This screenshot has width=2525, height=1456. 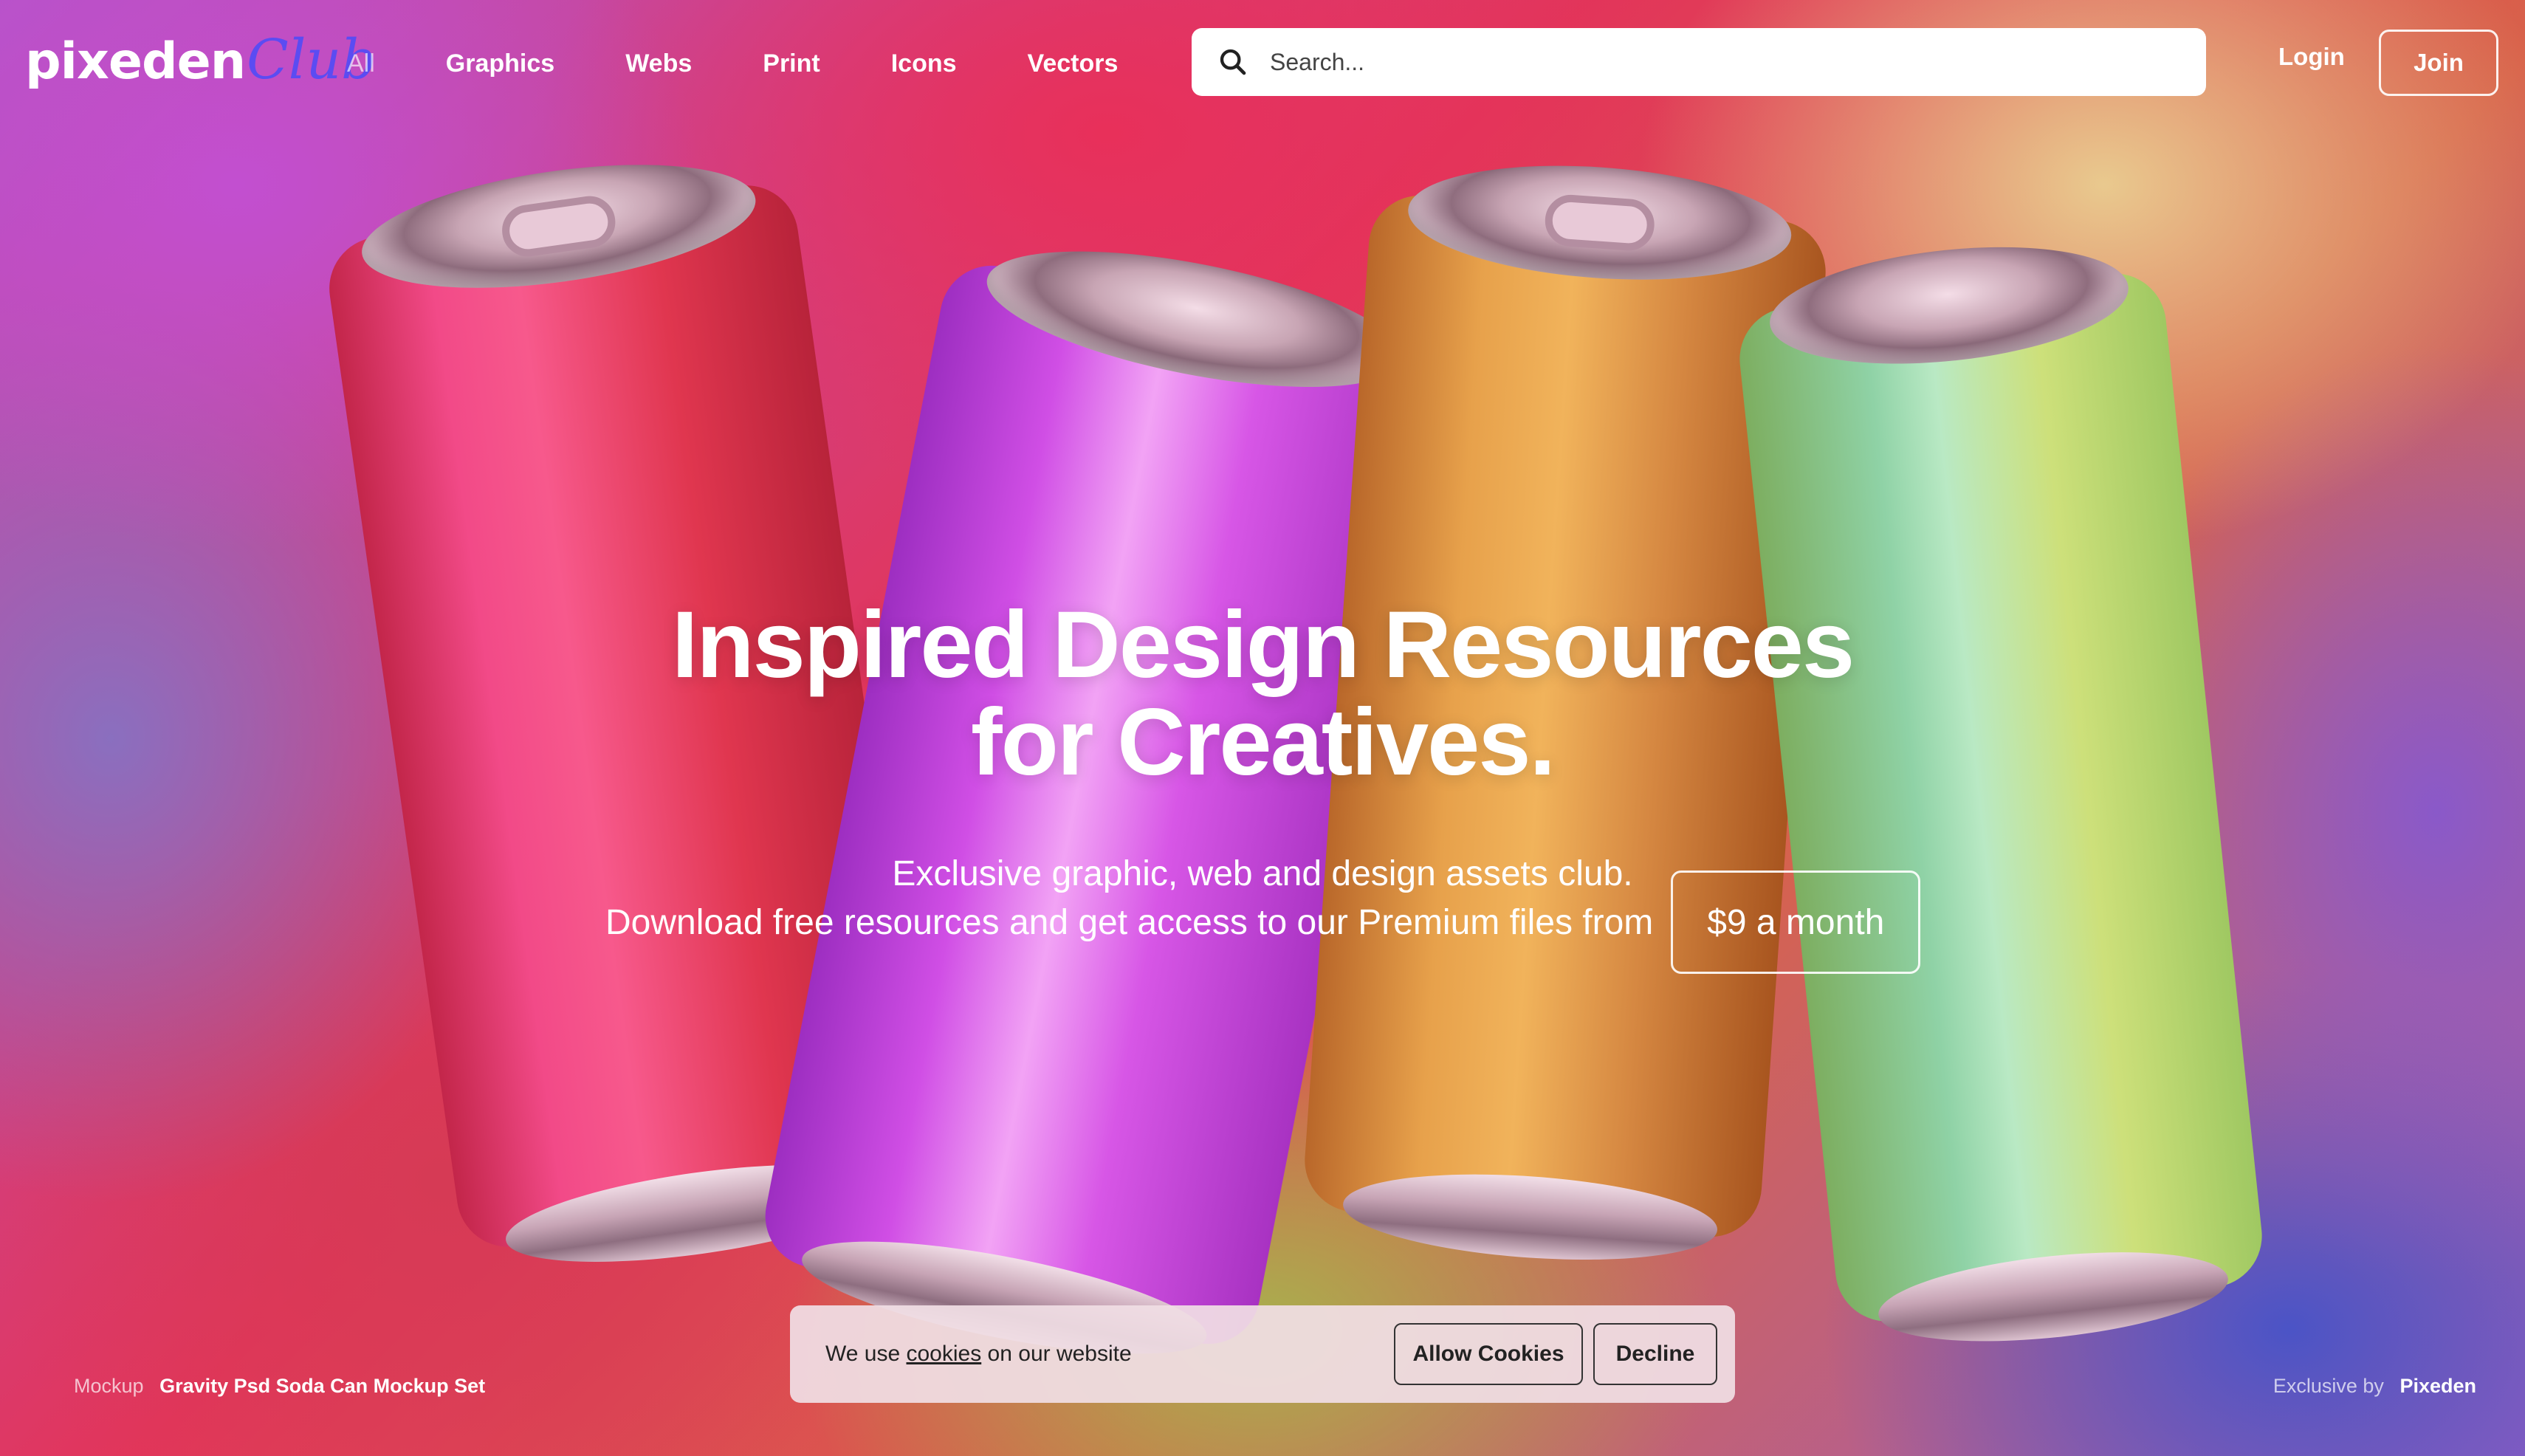 I want to click on cookie-policy-link: cookies, so click(x=944, y=1354).